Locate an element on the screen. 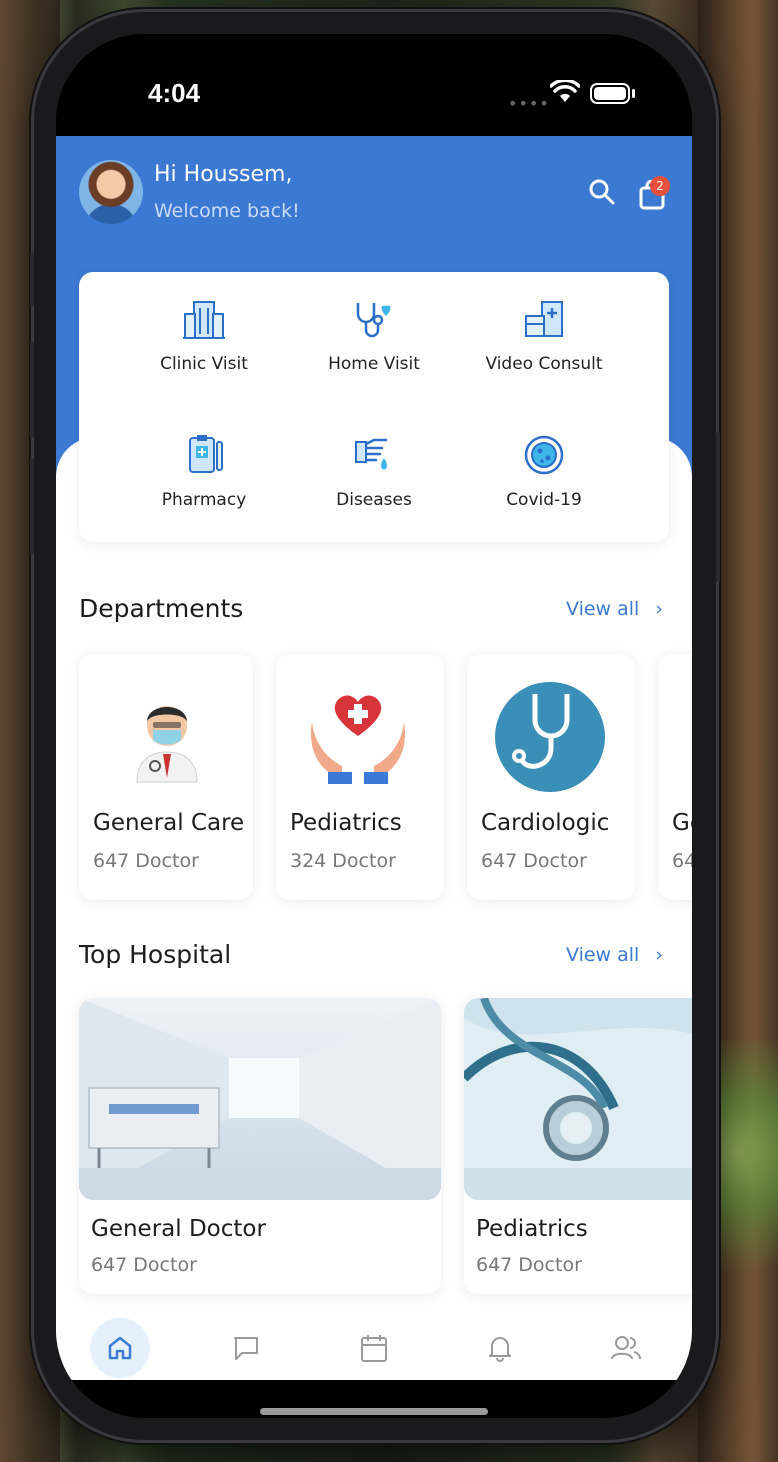  quick-action-covid19: Covid-19 is located at coordinates (544, 472).